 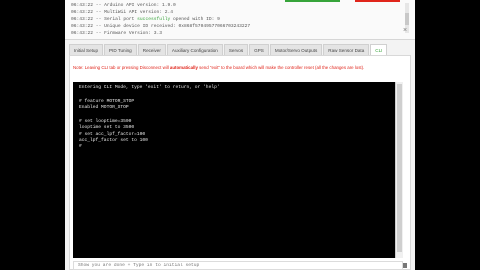 I want to click on tab-raw-sensor-data: Raw Sensor Data, so click(x=346, y=49).